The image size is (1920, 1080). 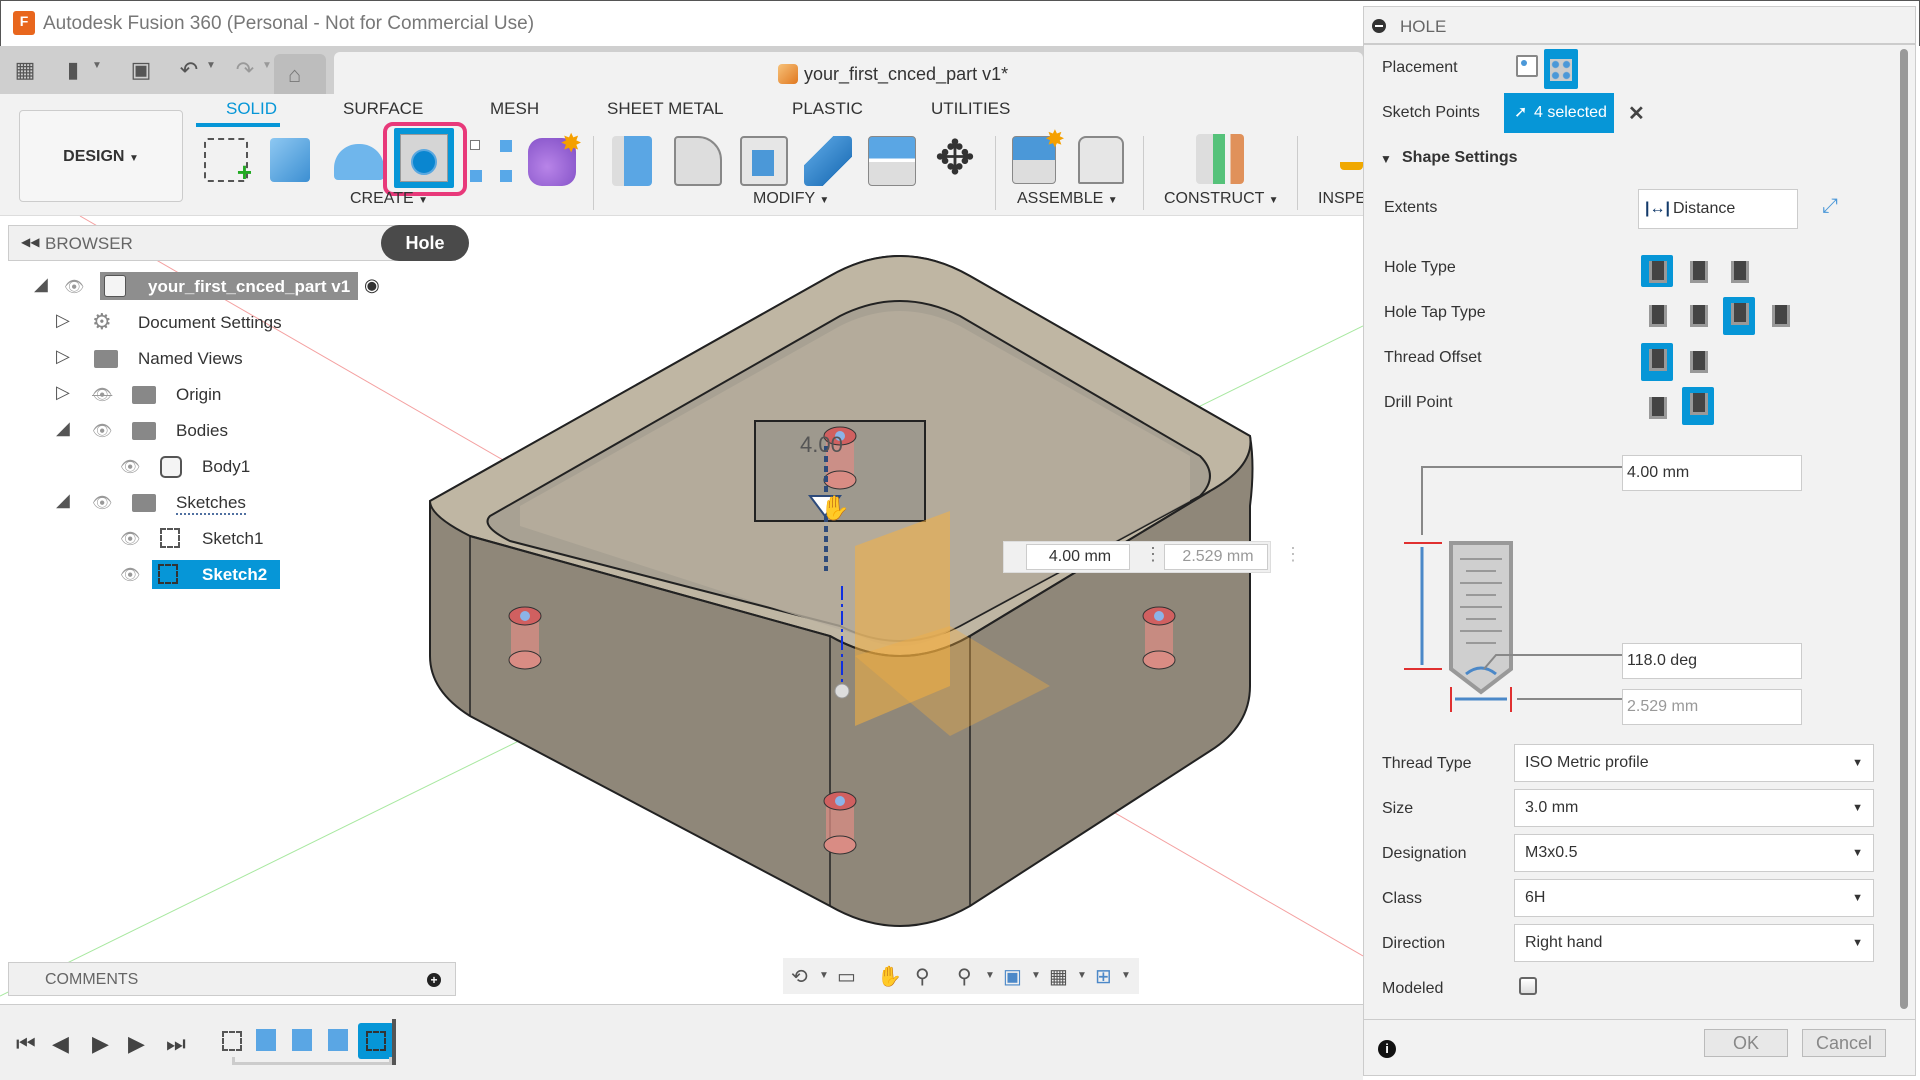 I want to click on construct-menu: CONSTRUCT ▼, so click(x=1221, y=199).